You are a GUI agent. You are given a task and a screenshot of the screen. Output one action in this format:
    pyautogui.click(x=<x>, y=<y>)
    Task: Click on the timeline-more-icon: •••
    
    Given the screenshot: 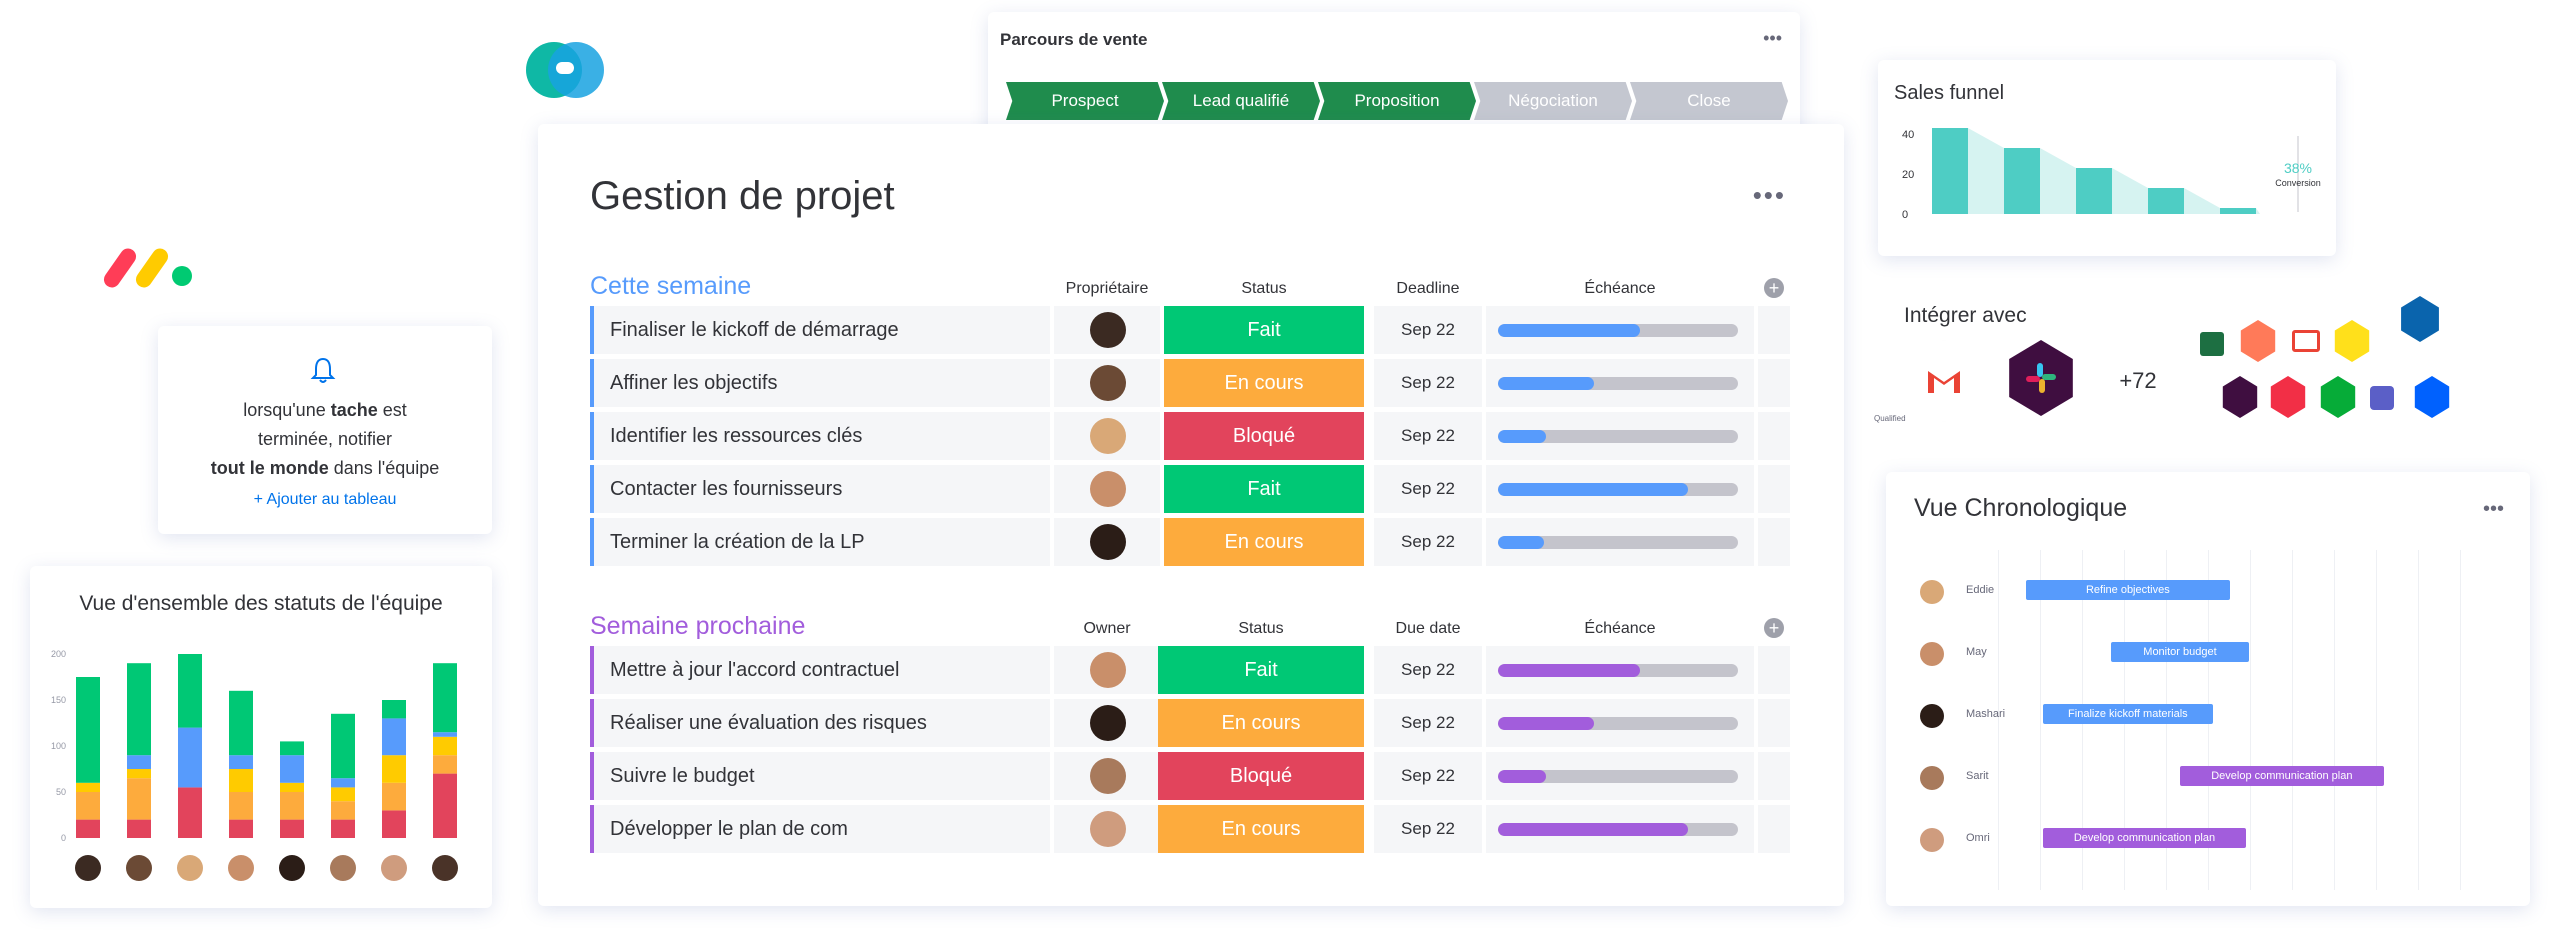 What is the action you would take?
    pyautogui.click(x=2493, y=509)
    